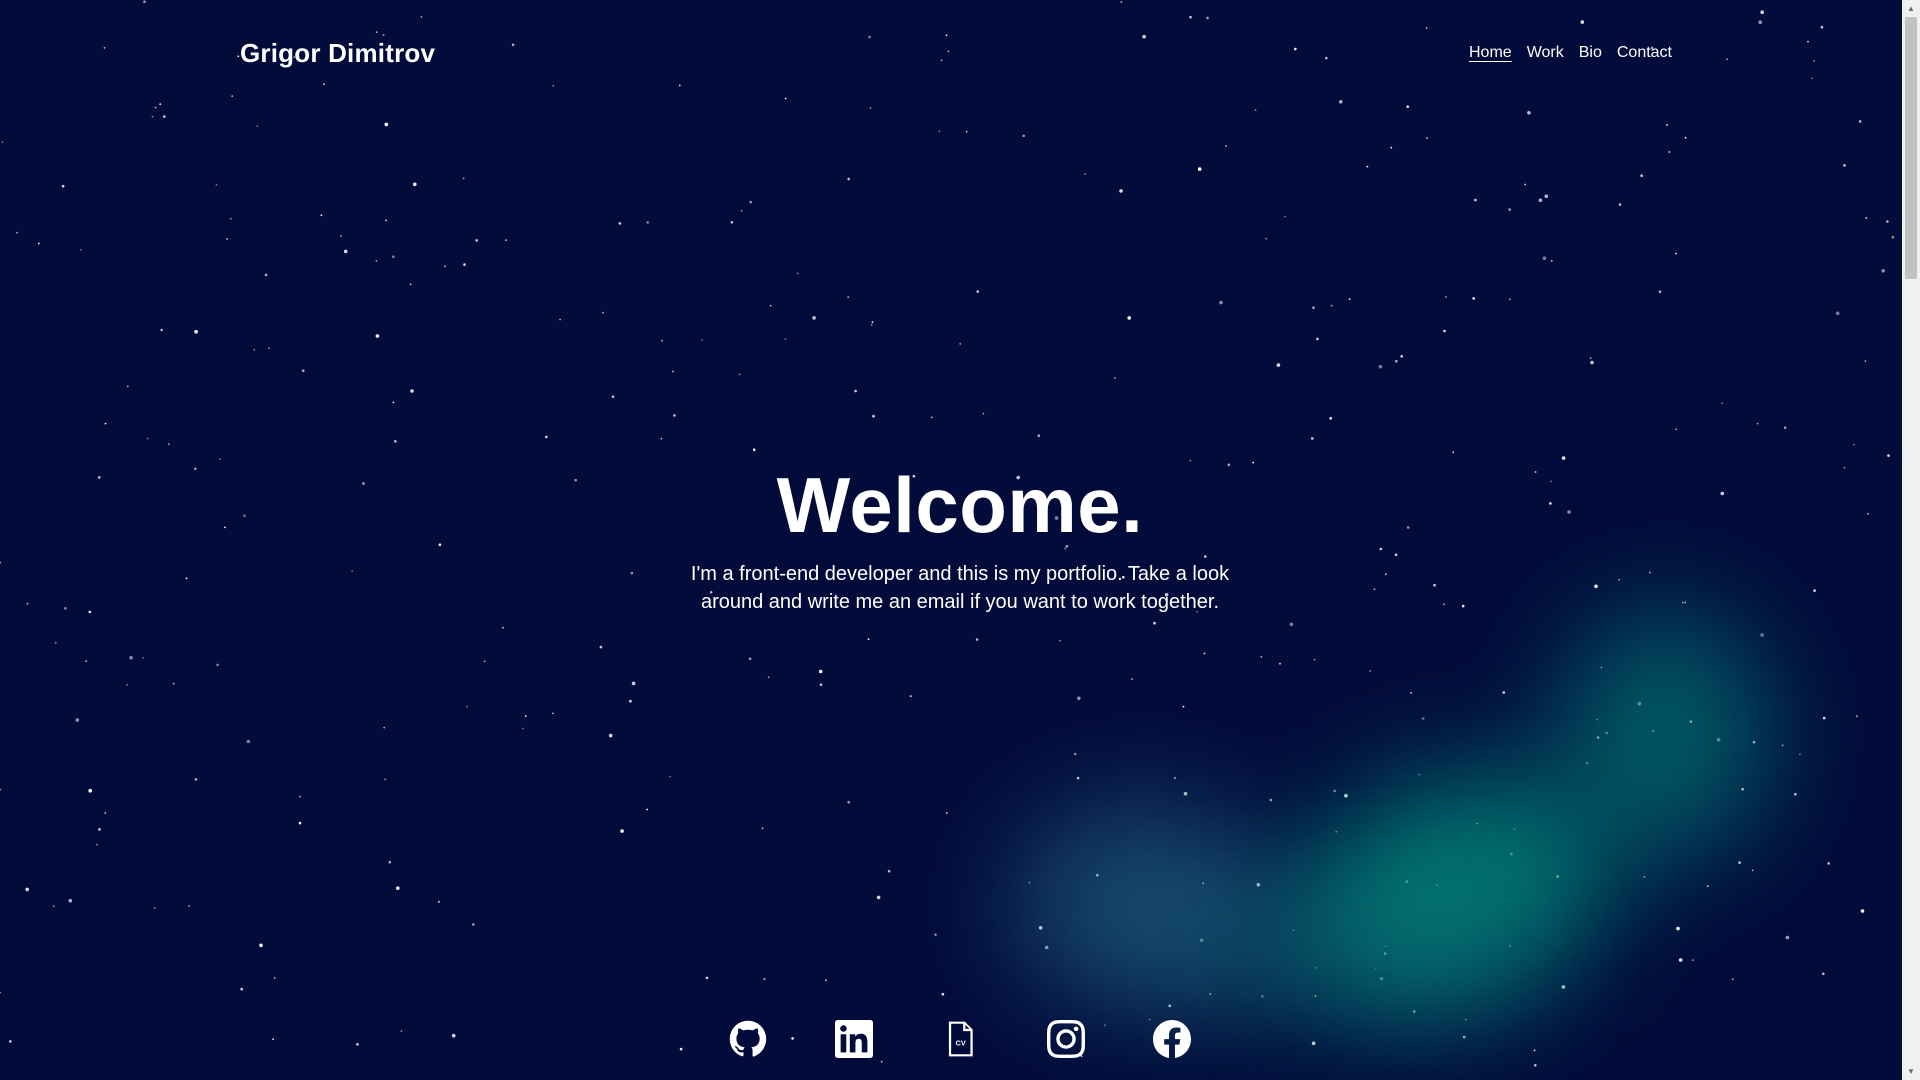 This screenshot has width=1920, height=1080. What do you see at coordinates (337, 53) in the screenshot?
I see `site-brand: Grigor Dimitrov` at bounding box center [337, 53].